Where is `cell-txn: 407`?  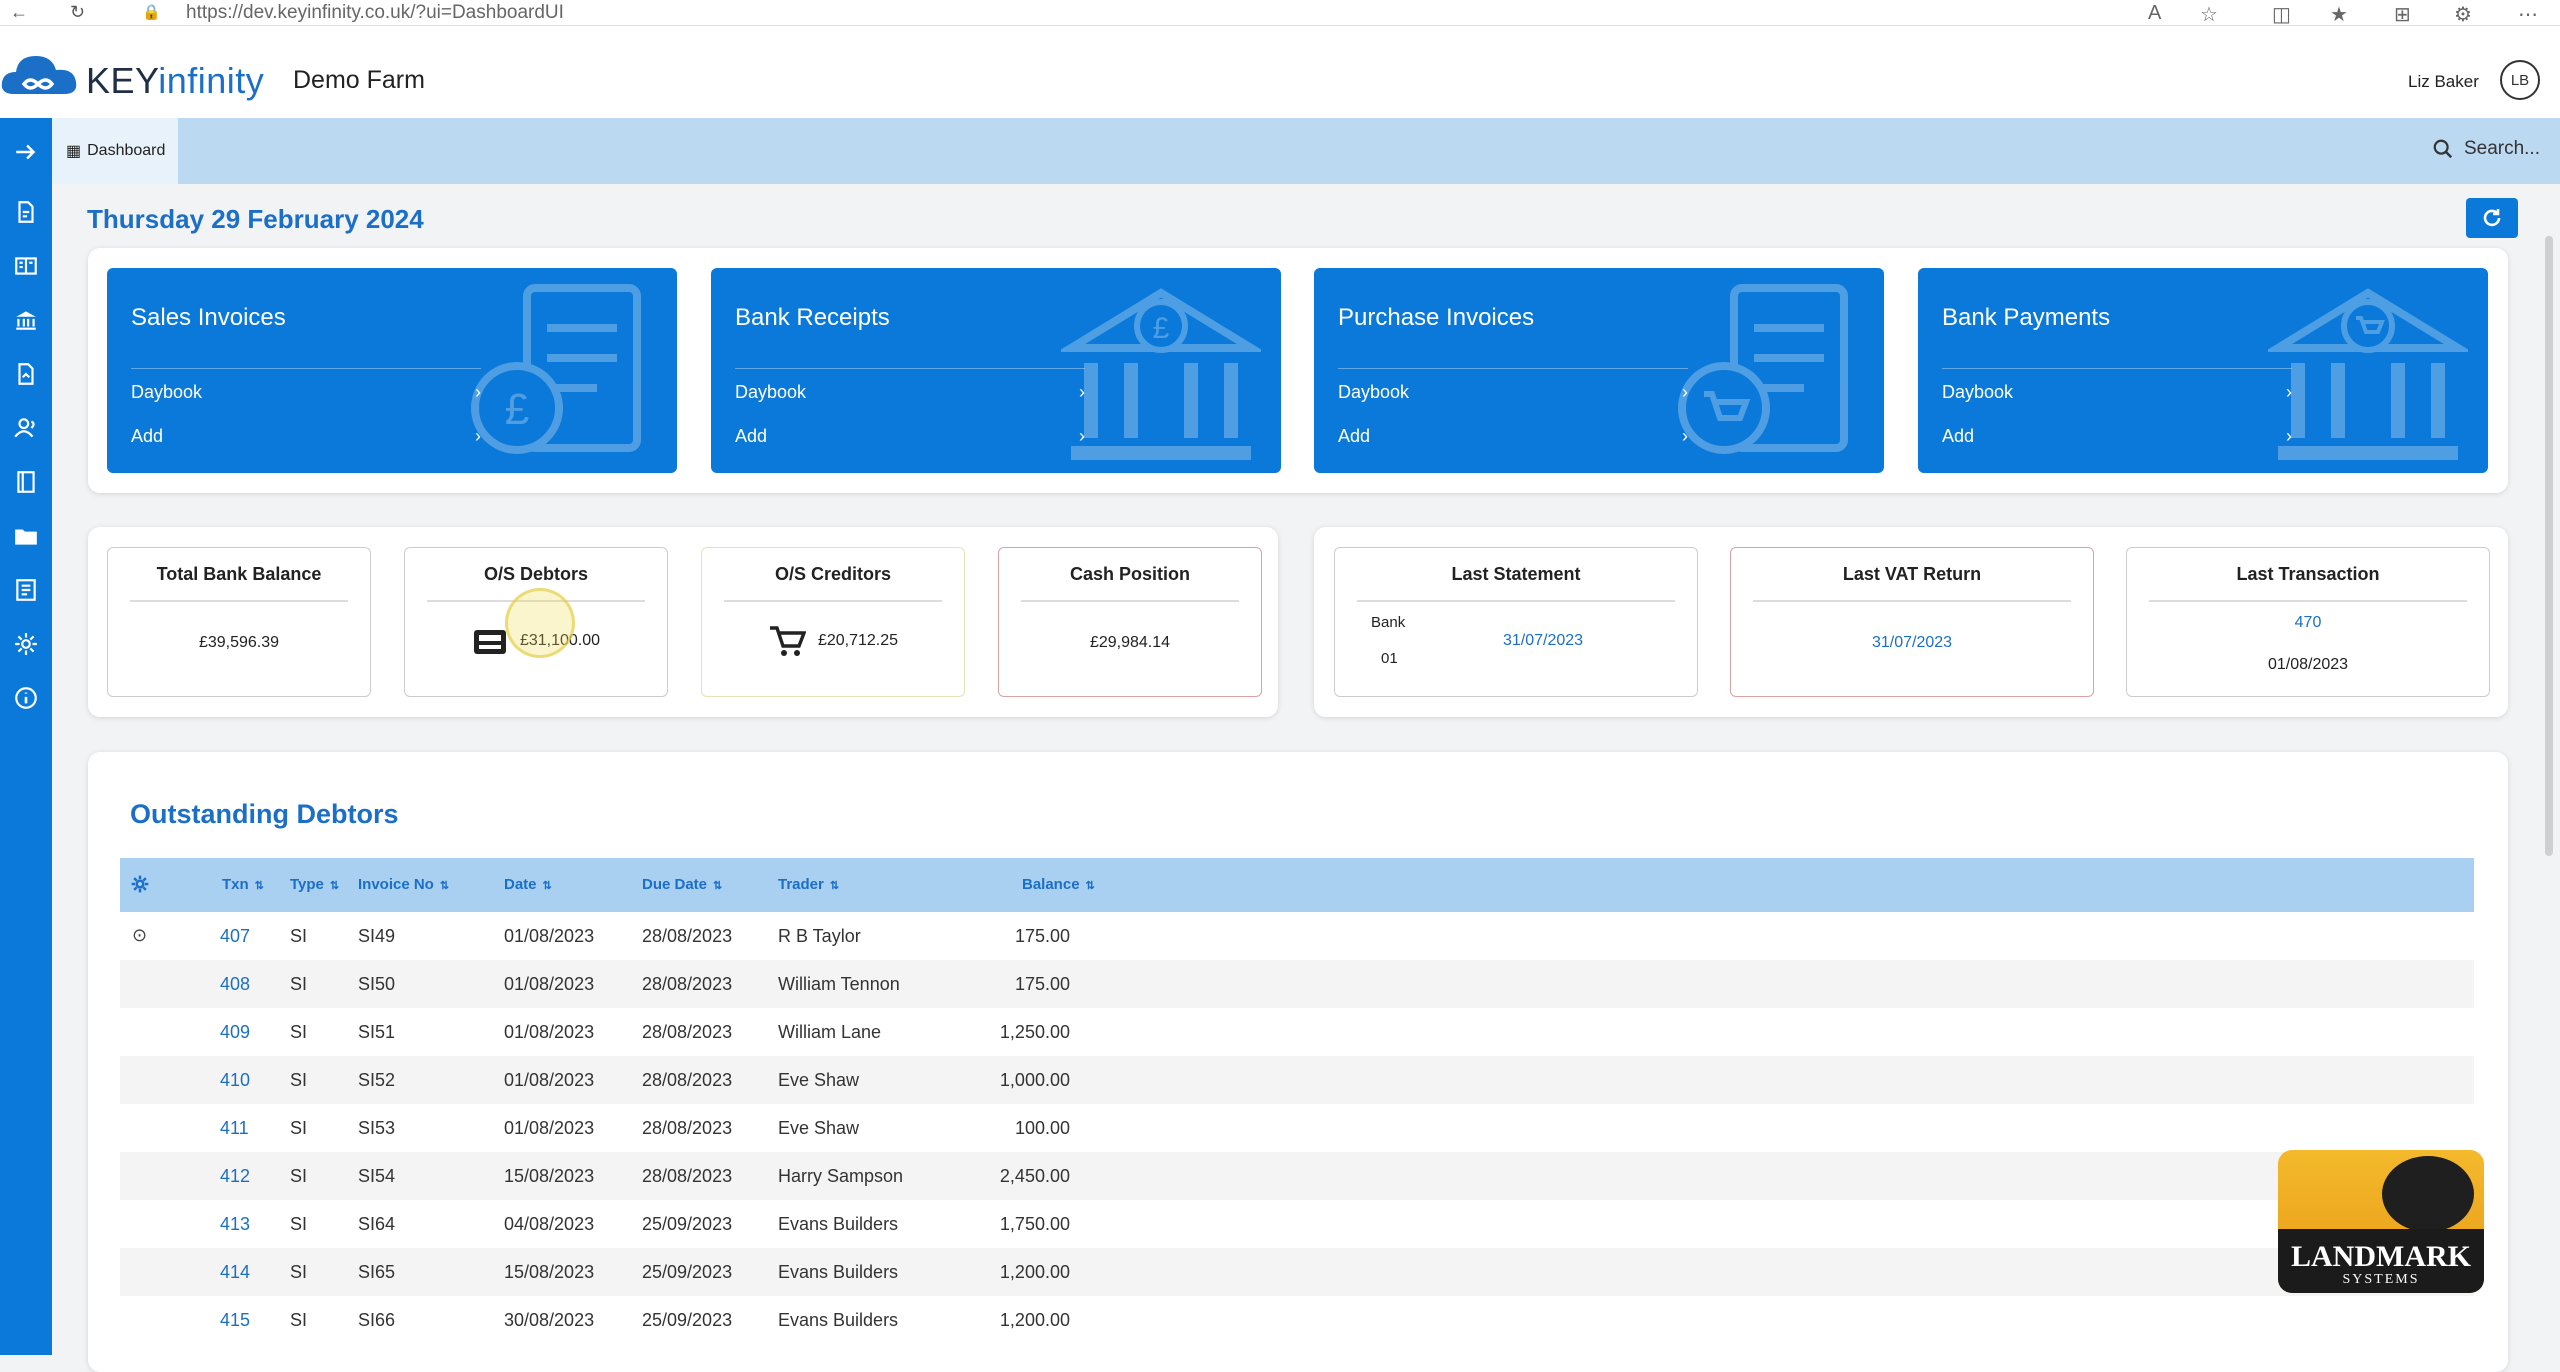 cell-txn: 407 is located at coordinates (235, 936).